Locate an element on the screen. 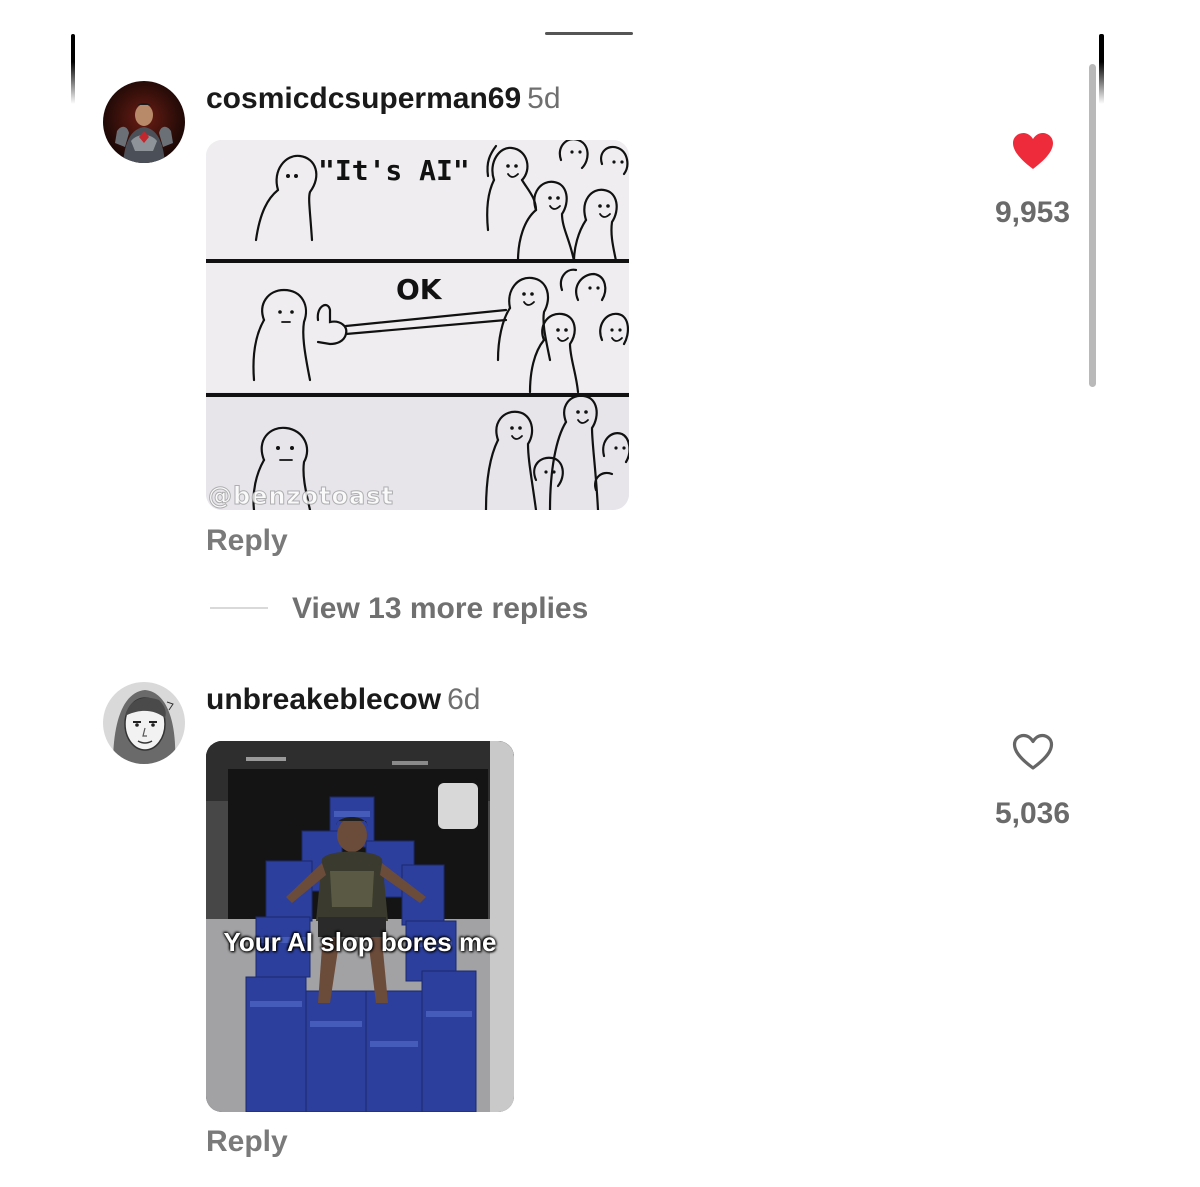  meme-drawing is located at coordinates (417, 325).